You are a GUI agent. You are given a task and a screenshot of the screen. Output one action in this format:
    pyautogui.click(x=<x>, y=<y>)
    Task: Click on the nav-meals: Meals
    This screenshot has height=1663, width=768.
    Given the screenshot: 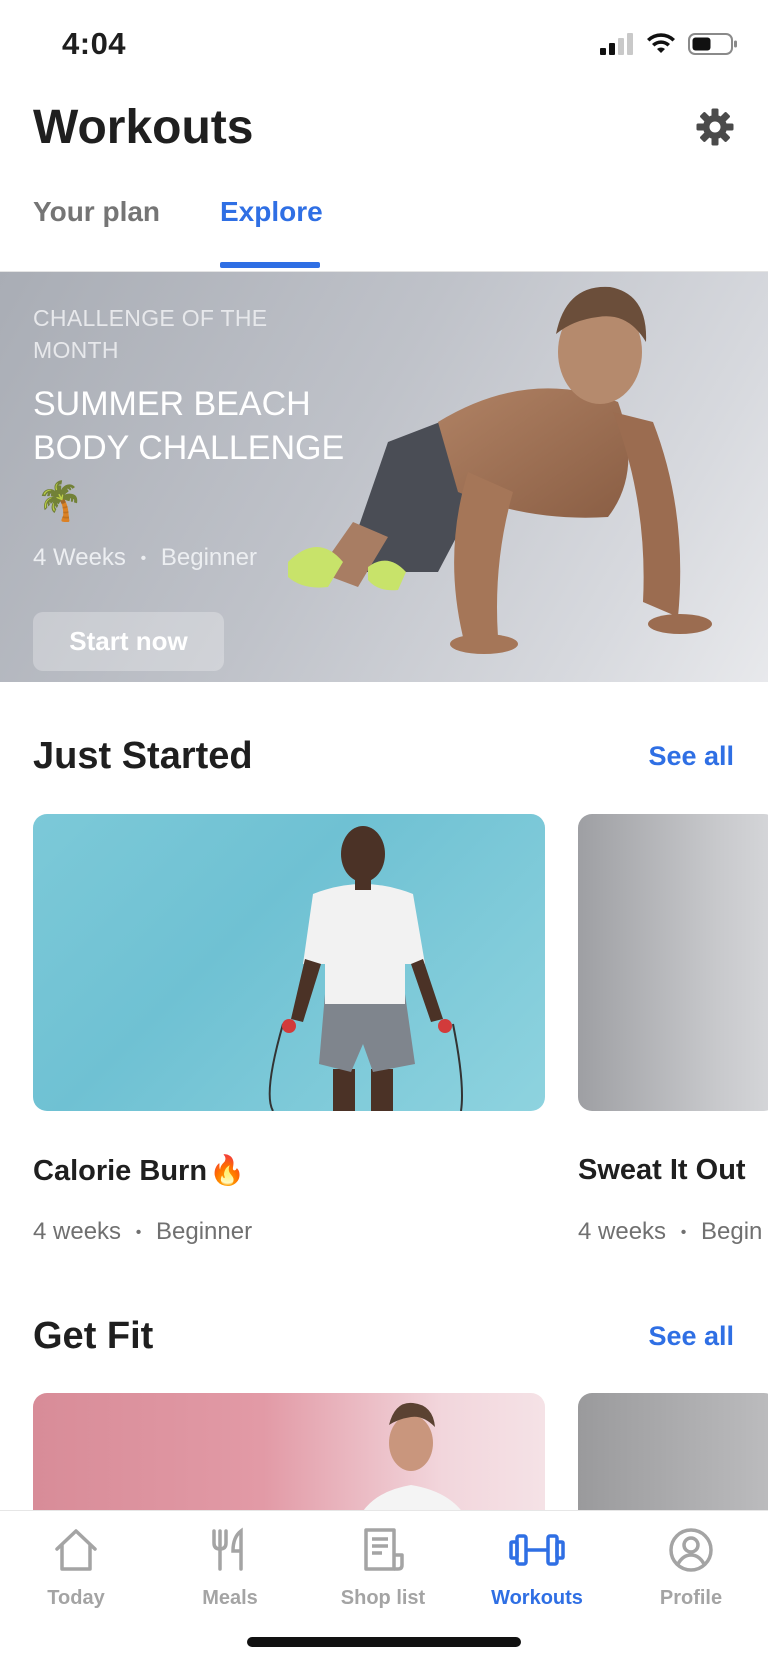 What is the action you would take?
    pyautogui.click(x=230, y=1567)
    